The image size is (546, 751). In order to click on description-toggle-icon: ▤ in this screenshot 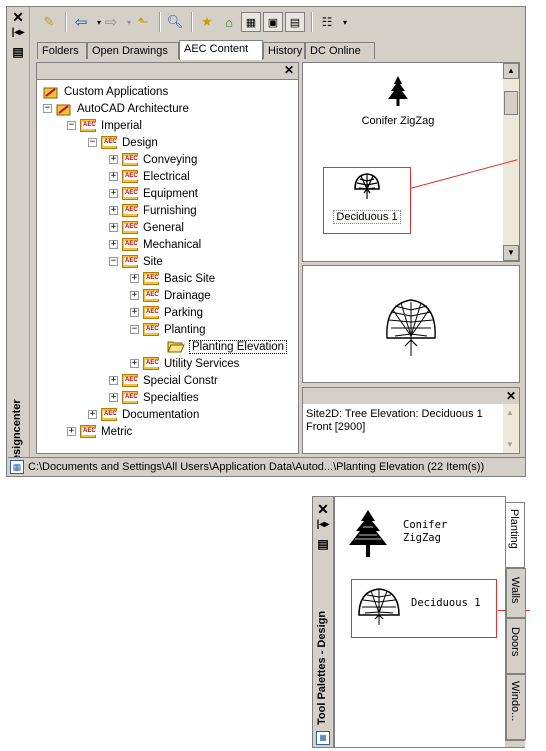, I will do `click(295, 22)`.